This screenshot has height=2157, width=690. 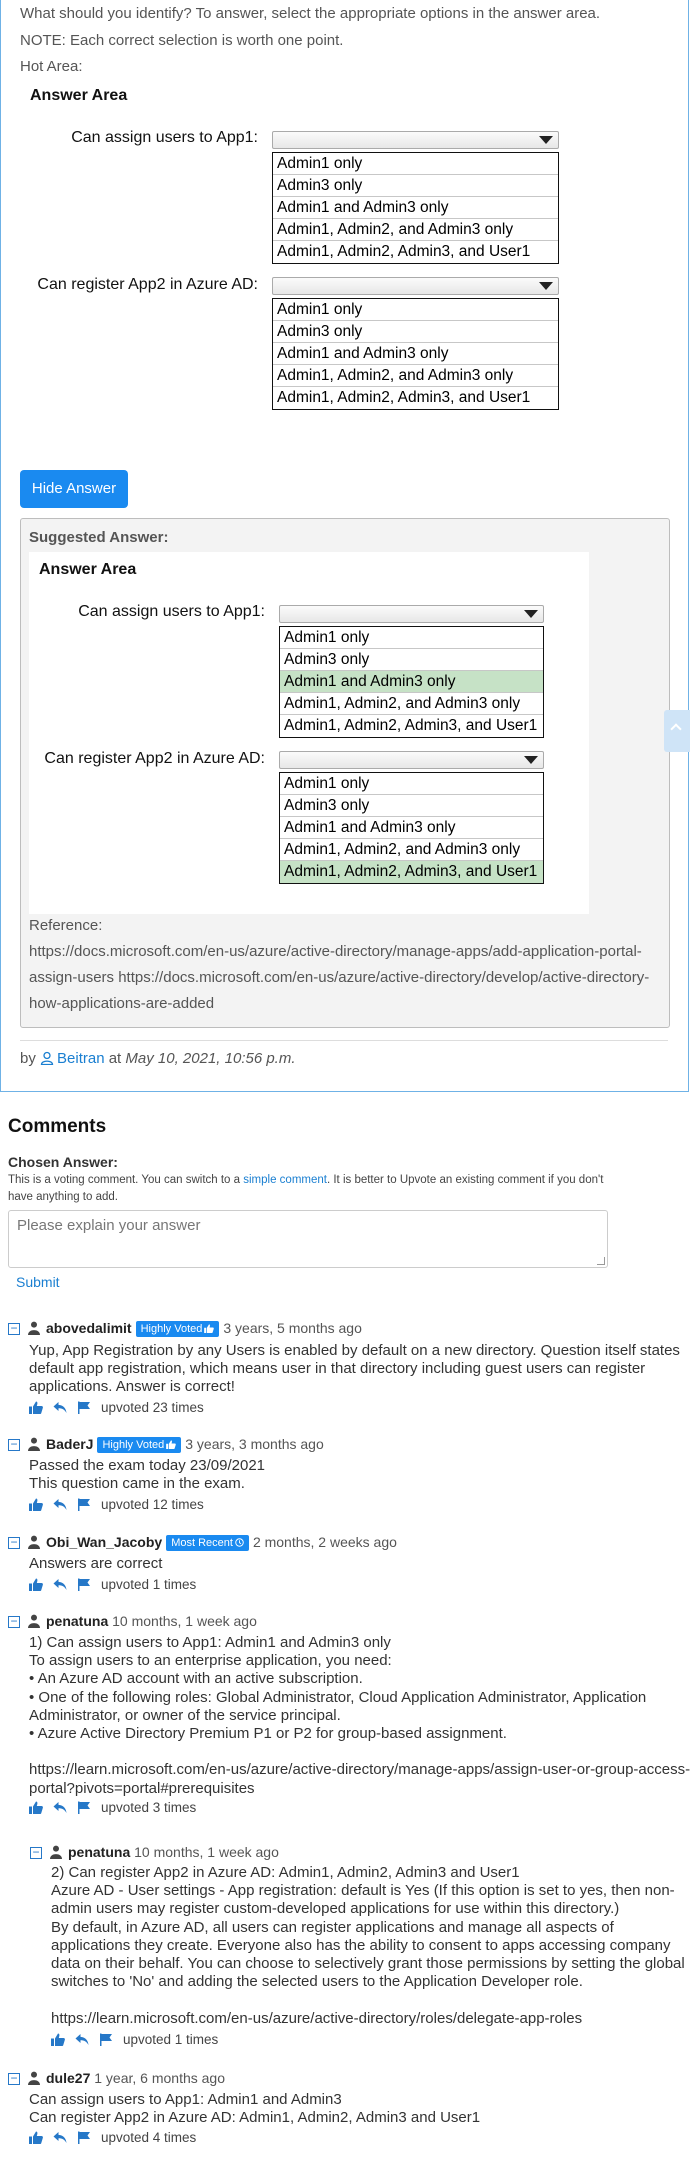 I want to click on comment-age: 3 years, 5 months ago, so click(x=292, y=1328).